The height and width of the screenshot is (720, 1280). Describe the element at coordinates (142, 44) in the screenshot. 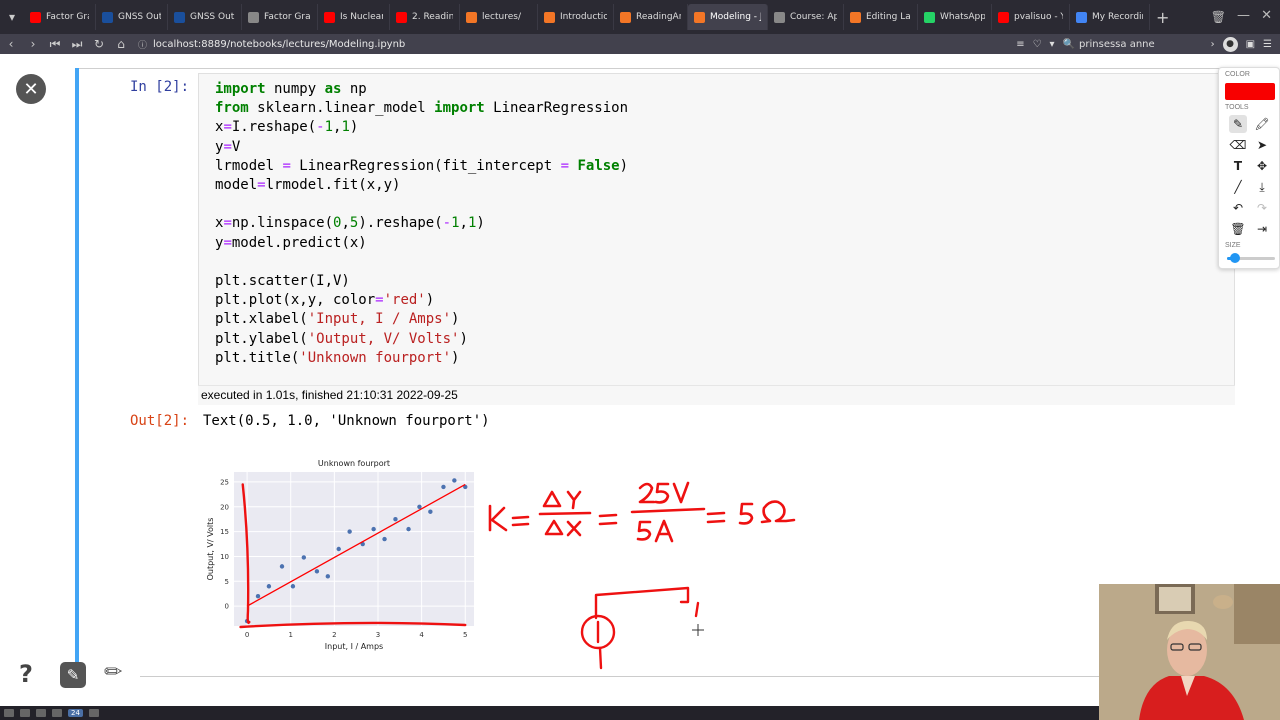

I see `info-icon: ⓘ` at that location.